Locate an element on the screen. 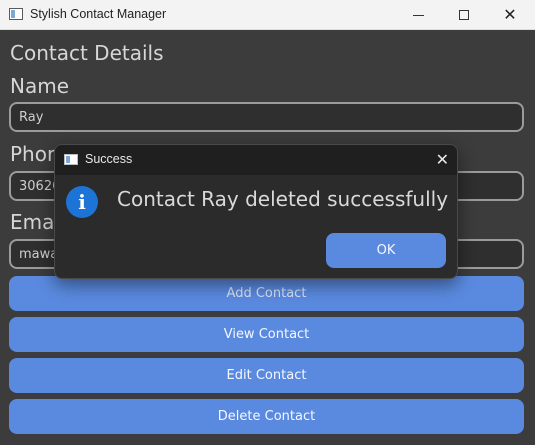 The width and height of the screenshot is (535, 445). app-icon is located at coordinates (16, 14).